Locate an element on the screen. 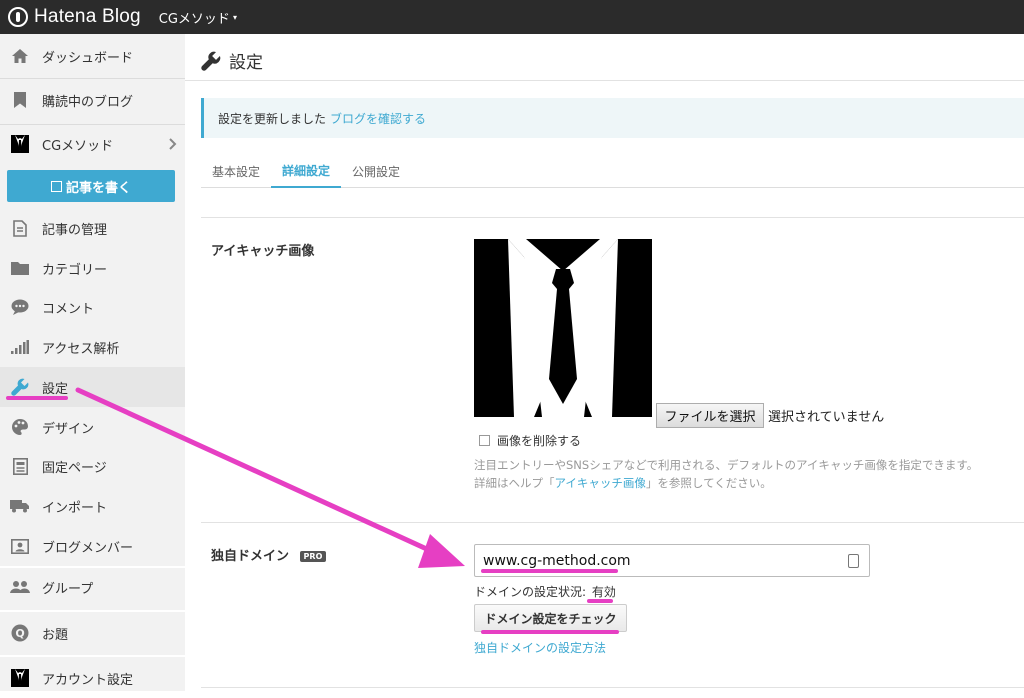  sidebar-item-dashboard: ダッシュボード is located at coordinates (92, 56).